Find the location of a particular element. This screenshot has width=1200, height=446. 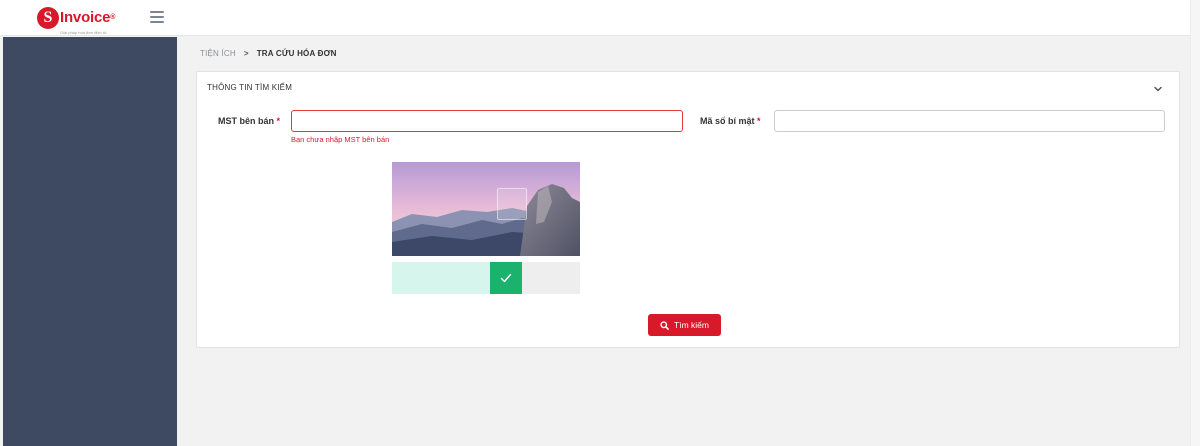

sinvoice-logo: S Invoice® Giải pháp hóa đơn điện tử is located at coordinates (76, 21).